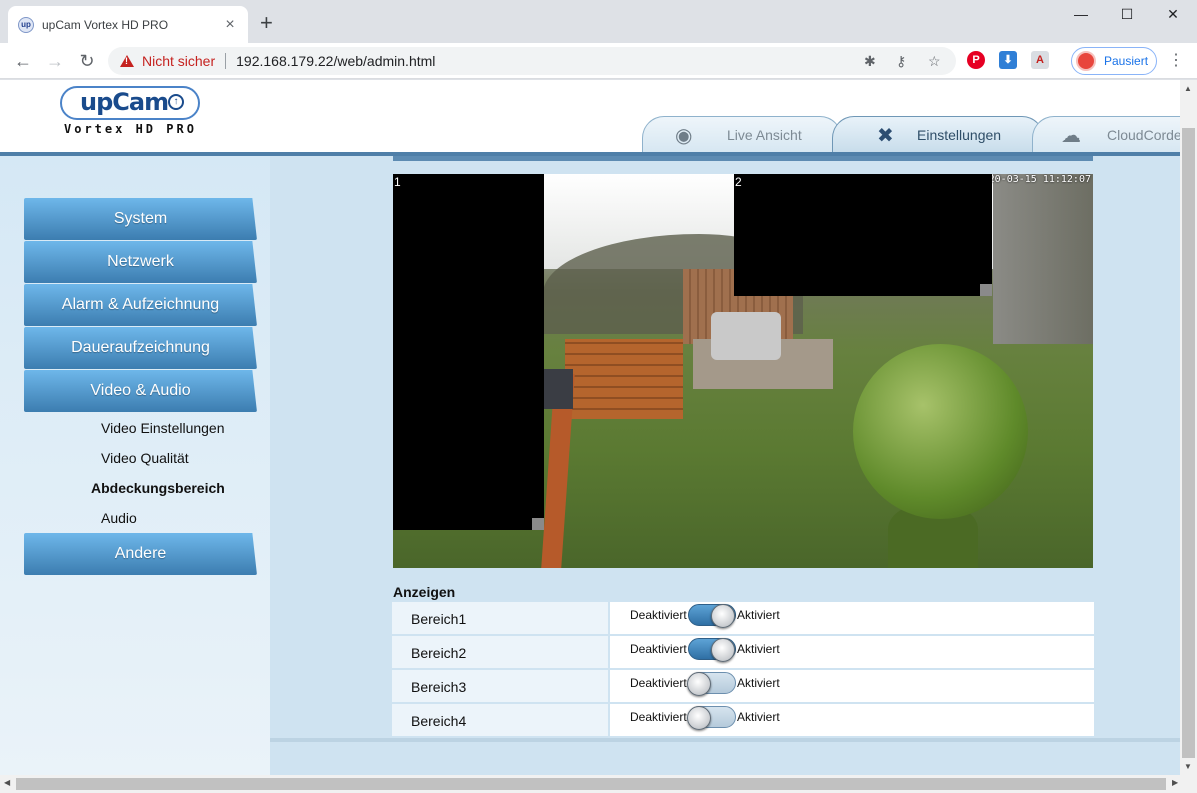 Image resolution: width=1197 pixels, height=793 pixels. What do you see at coordinates (870, 61) in the screenshot?
I see `extension-blocked-icon: ✱` at bounding box center [870, 61].